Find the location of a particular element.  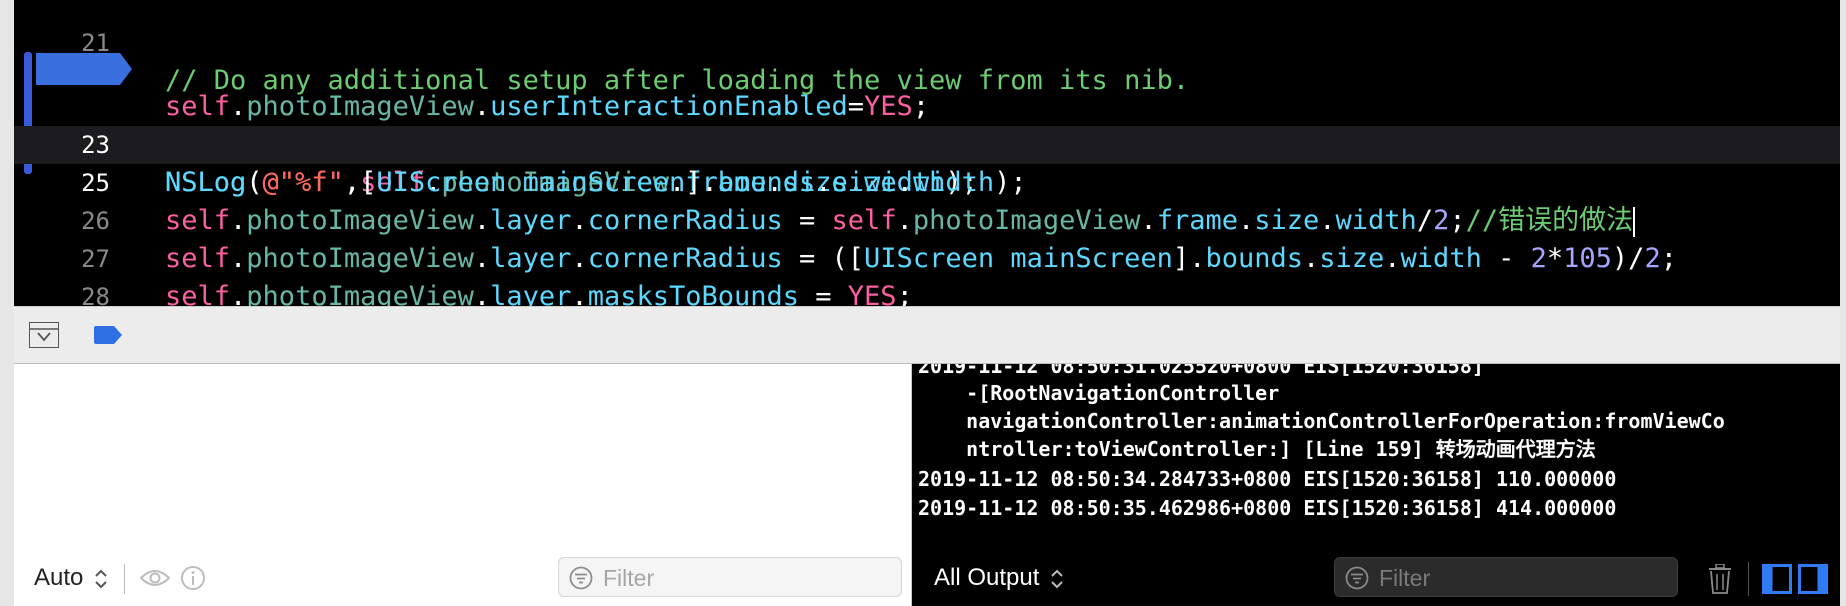

hide-debug-area-button is located at coordinates (44, 335).